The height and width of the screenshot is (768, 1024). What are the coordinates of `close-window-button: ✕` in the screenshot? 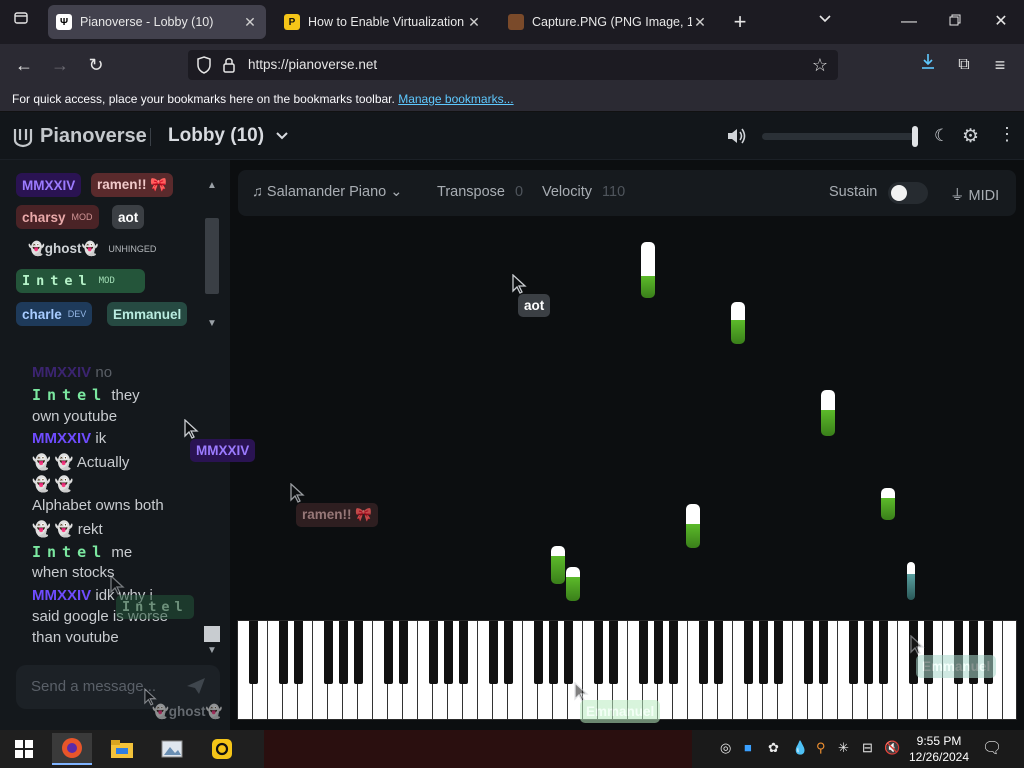 It's located at (1001, 22).